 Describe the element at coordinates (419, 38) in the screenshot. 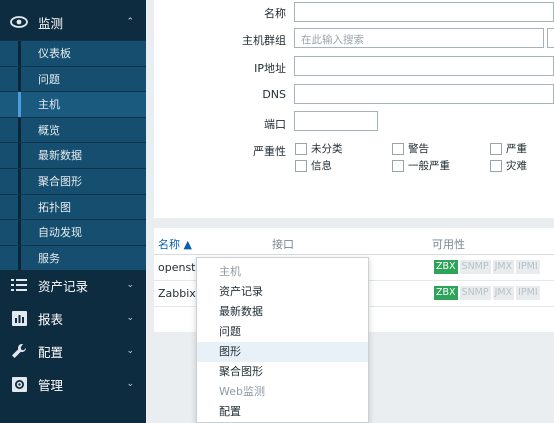

I see `hostgroup-search-input: 在此输入搜索` at that location.